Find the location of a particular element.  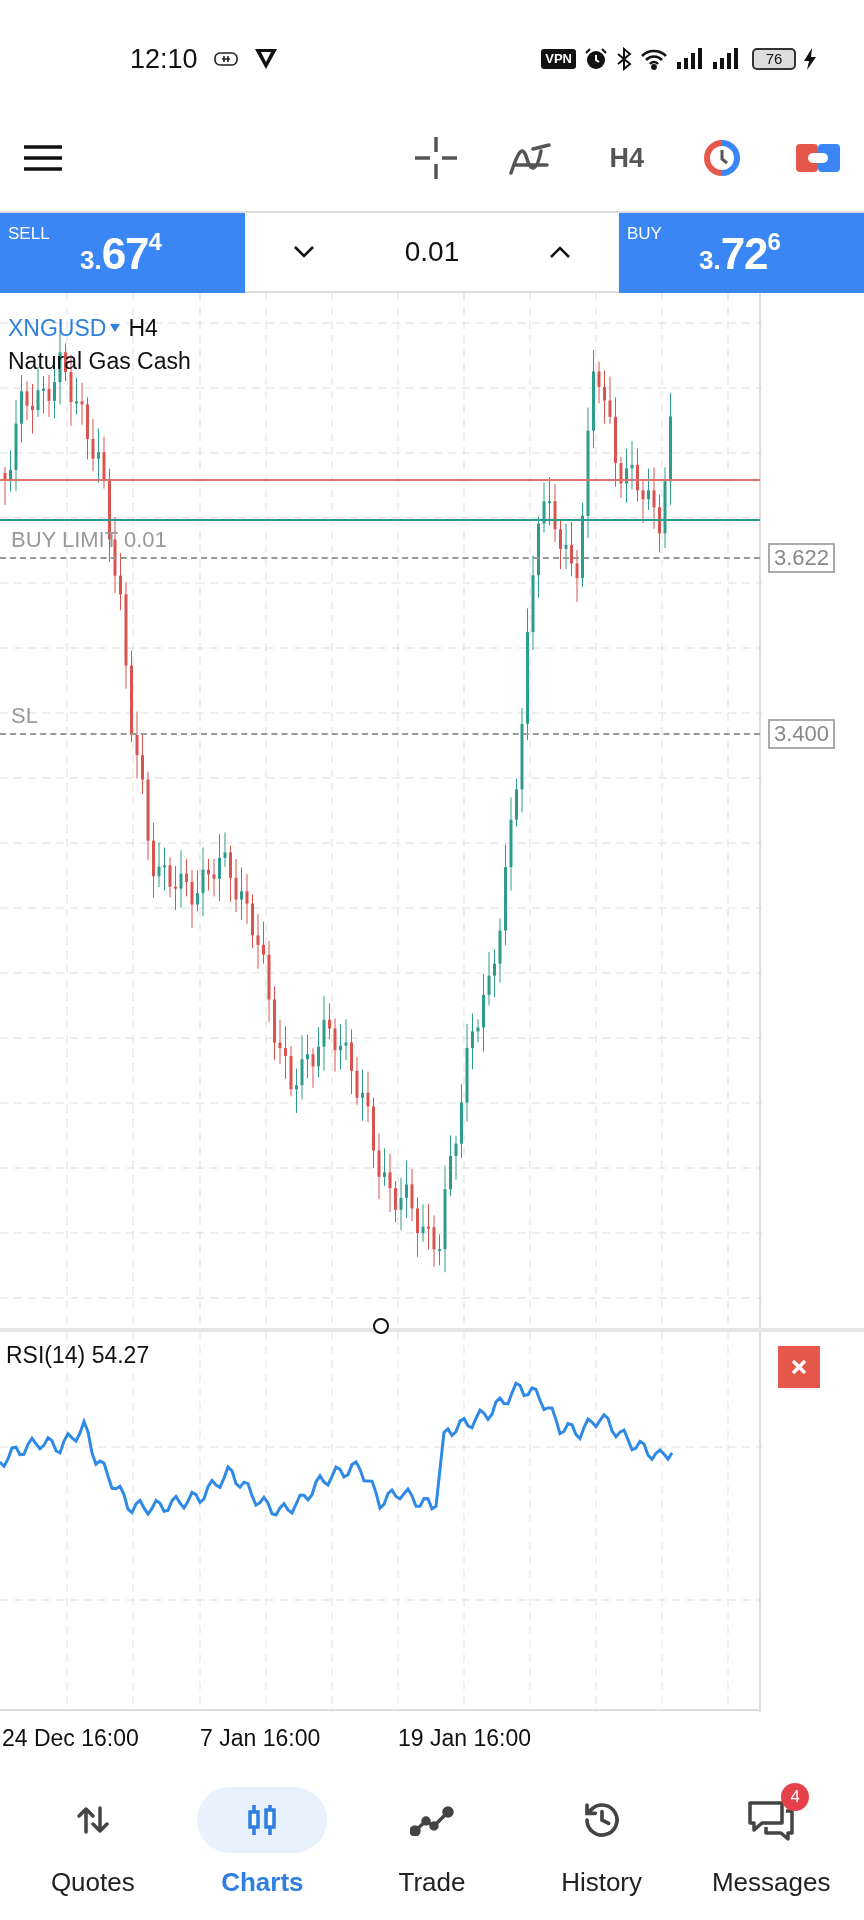

close-icon is located at coordinates (799, 1367).